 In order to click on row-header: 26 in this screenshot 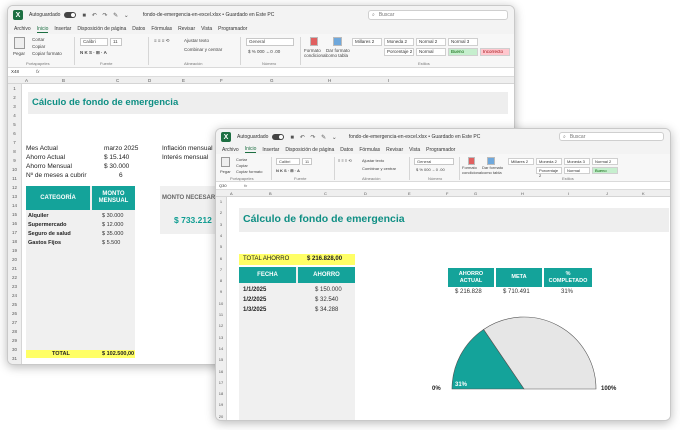, I will do `click(14, 313)`.